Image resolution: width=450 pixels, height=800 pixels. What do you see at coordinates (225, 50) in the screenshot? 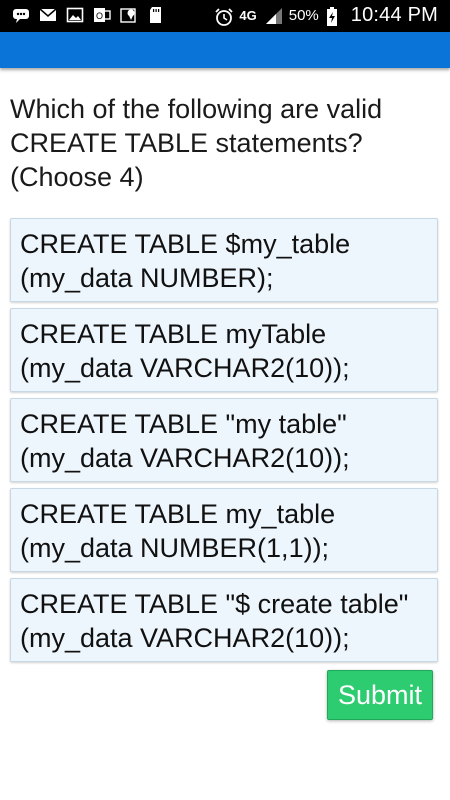
I see `app-bar` at bounding box center [225, 50].